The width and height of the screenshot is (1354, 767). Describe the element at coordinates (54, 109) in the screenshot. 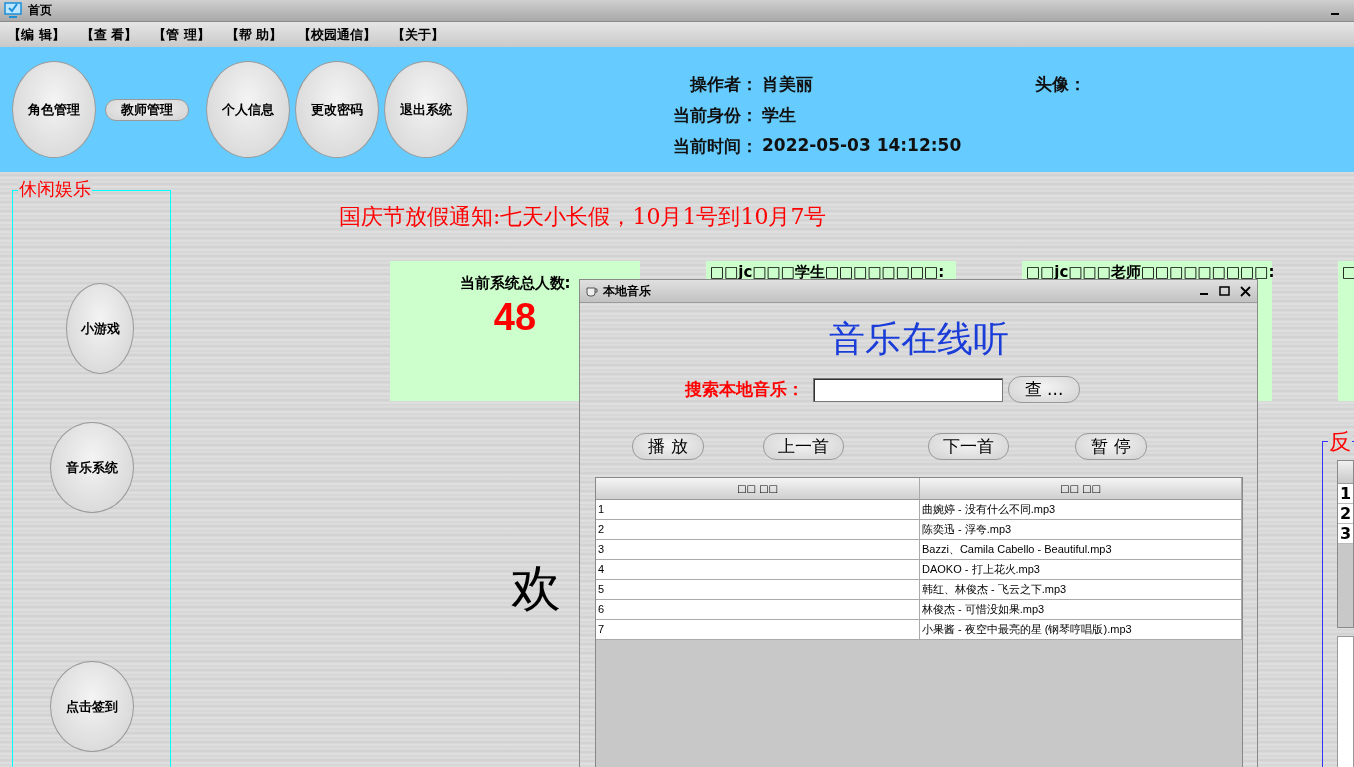

I see `toolbar-button: 角色管理` at that location.